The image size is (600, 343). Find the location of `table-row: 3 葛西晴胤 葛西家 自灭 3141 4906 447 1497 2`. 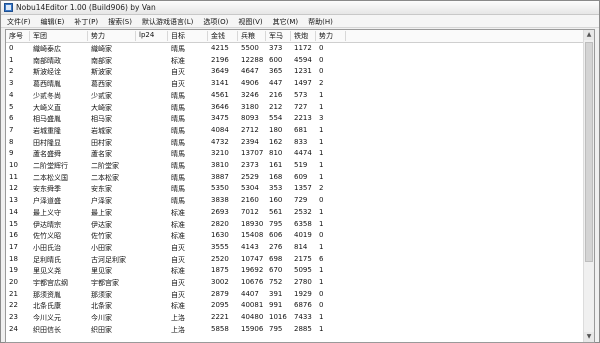

table-row: 3 葛西晴胤 葛西家 自灭 3141 4906 447 1497 2 is located at coordinates (300, 83).